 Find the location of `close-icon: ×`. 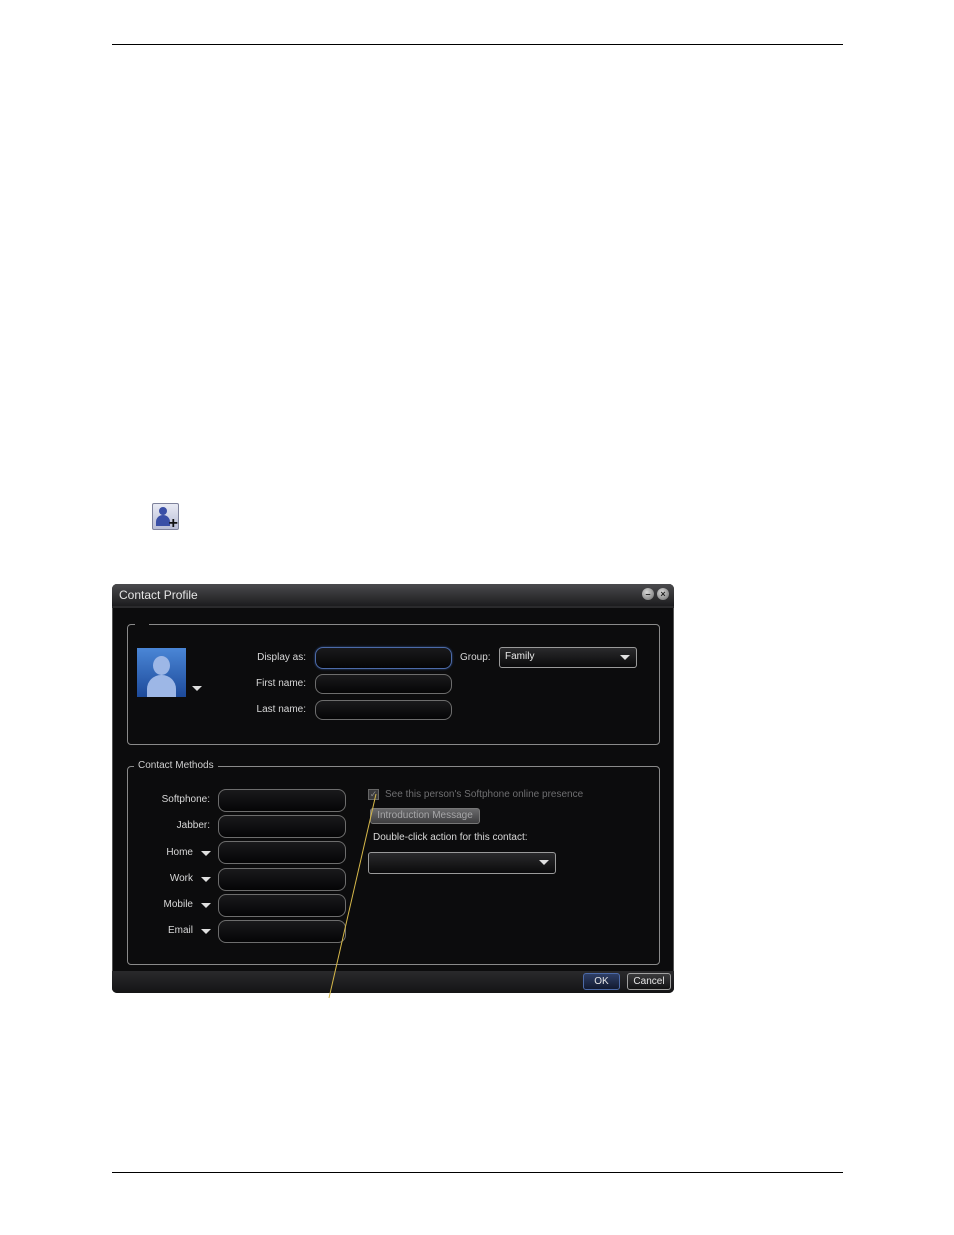

close-icon: × is located at coordinates (663, 594).